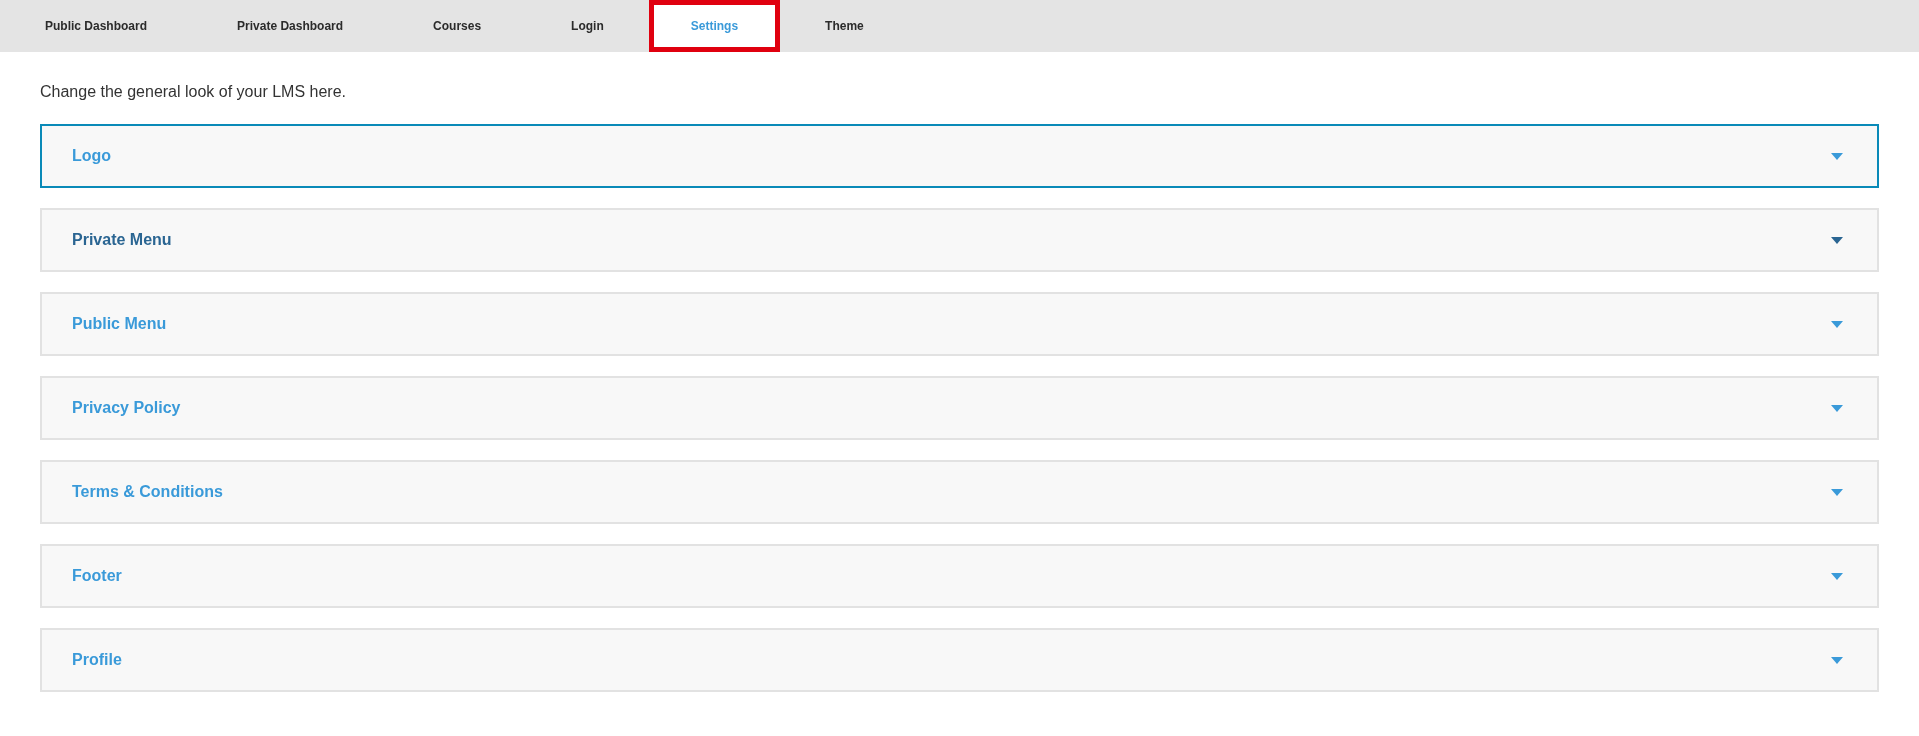 Image resolution: width=1919 pixels, height=736 pixels. What do you see at coordinates (457, 26) in the screenshot?
I see `nav-tab: Courses` at bounding box center [457, 26].